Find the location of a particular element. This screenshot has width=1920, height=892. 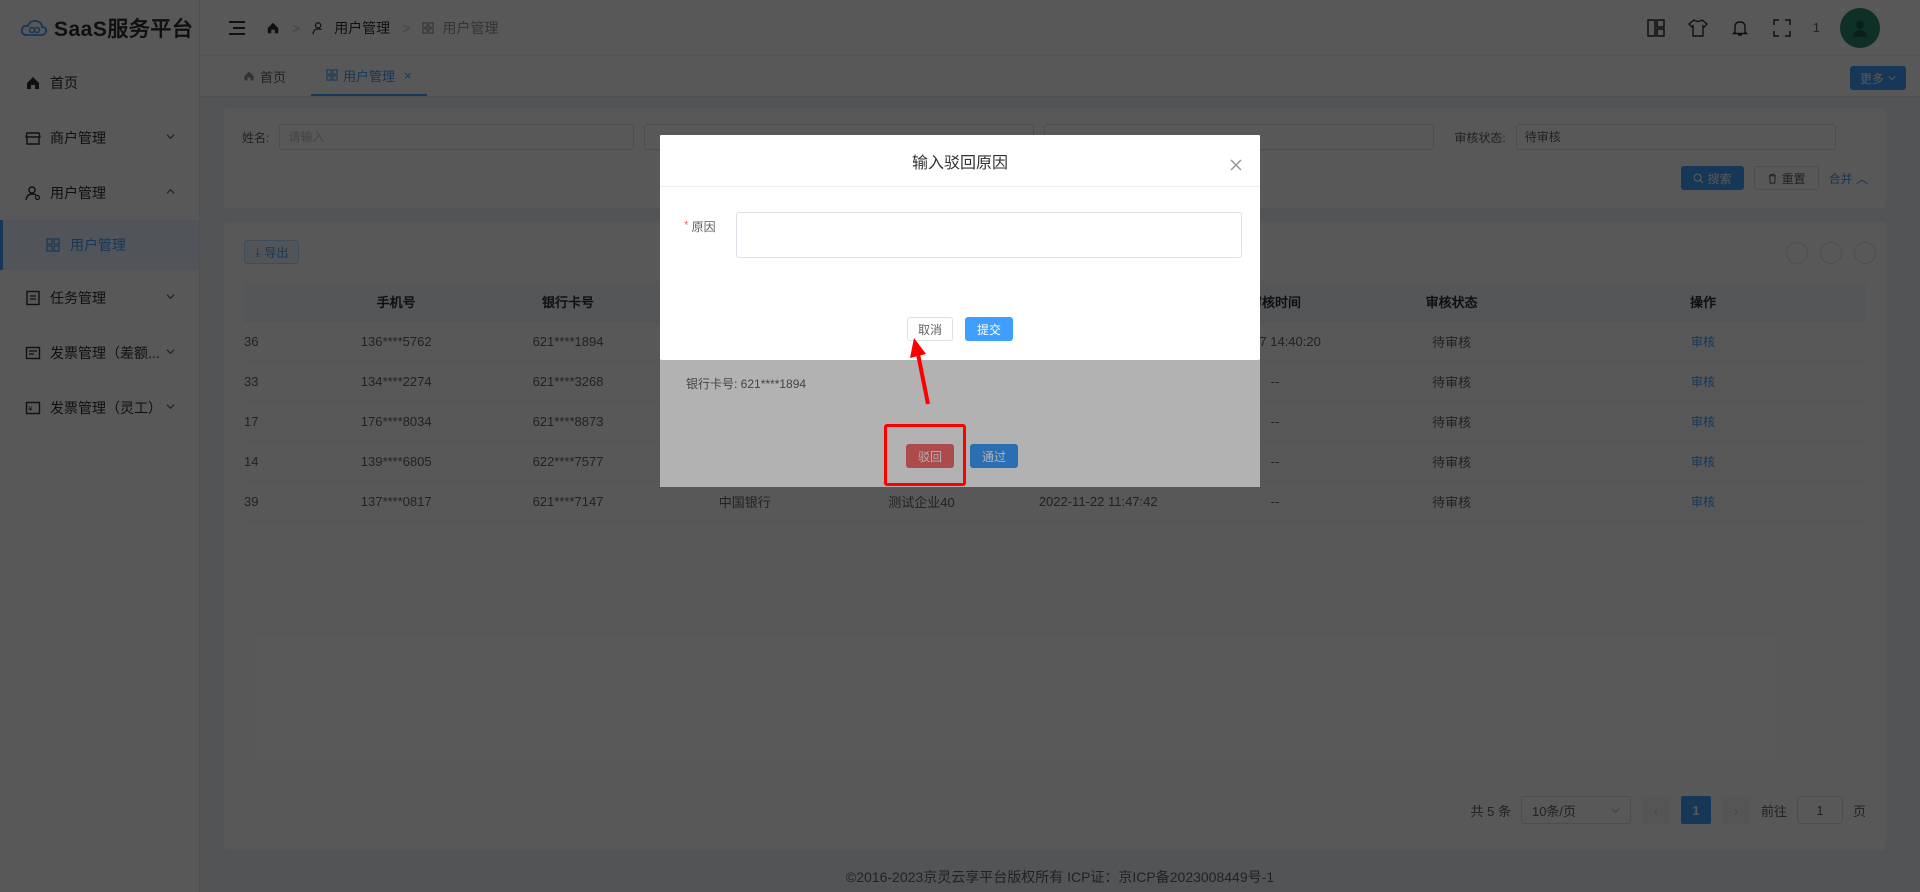

required-mark: * is located at coordinates (686, 225).